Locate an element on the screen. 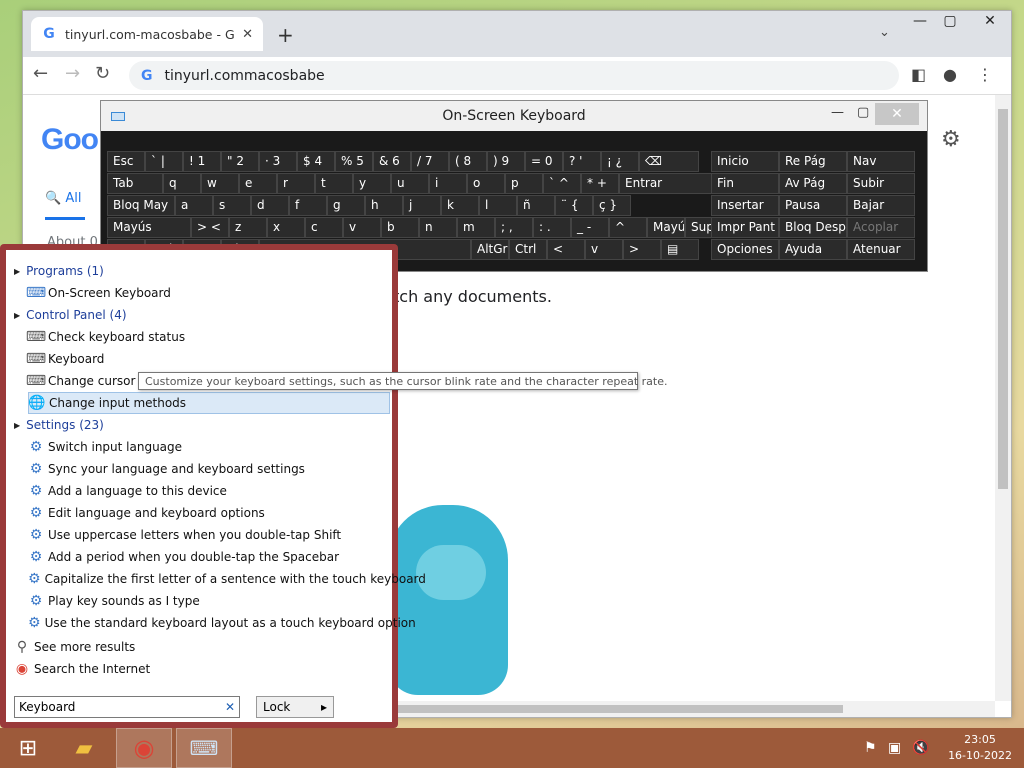  osk-nav-key: Ayuda is located at coordinates (813, 249).